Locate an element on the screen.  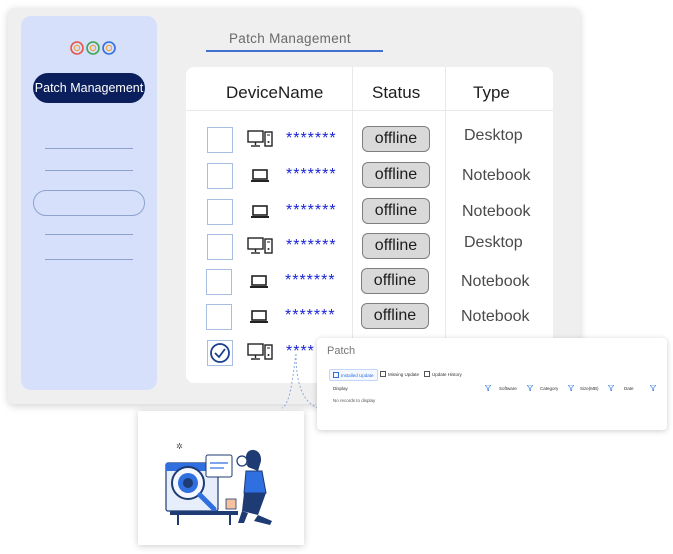
column-header-date: Date is located at coordinates (629, 388).